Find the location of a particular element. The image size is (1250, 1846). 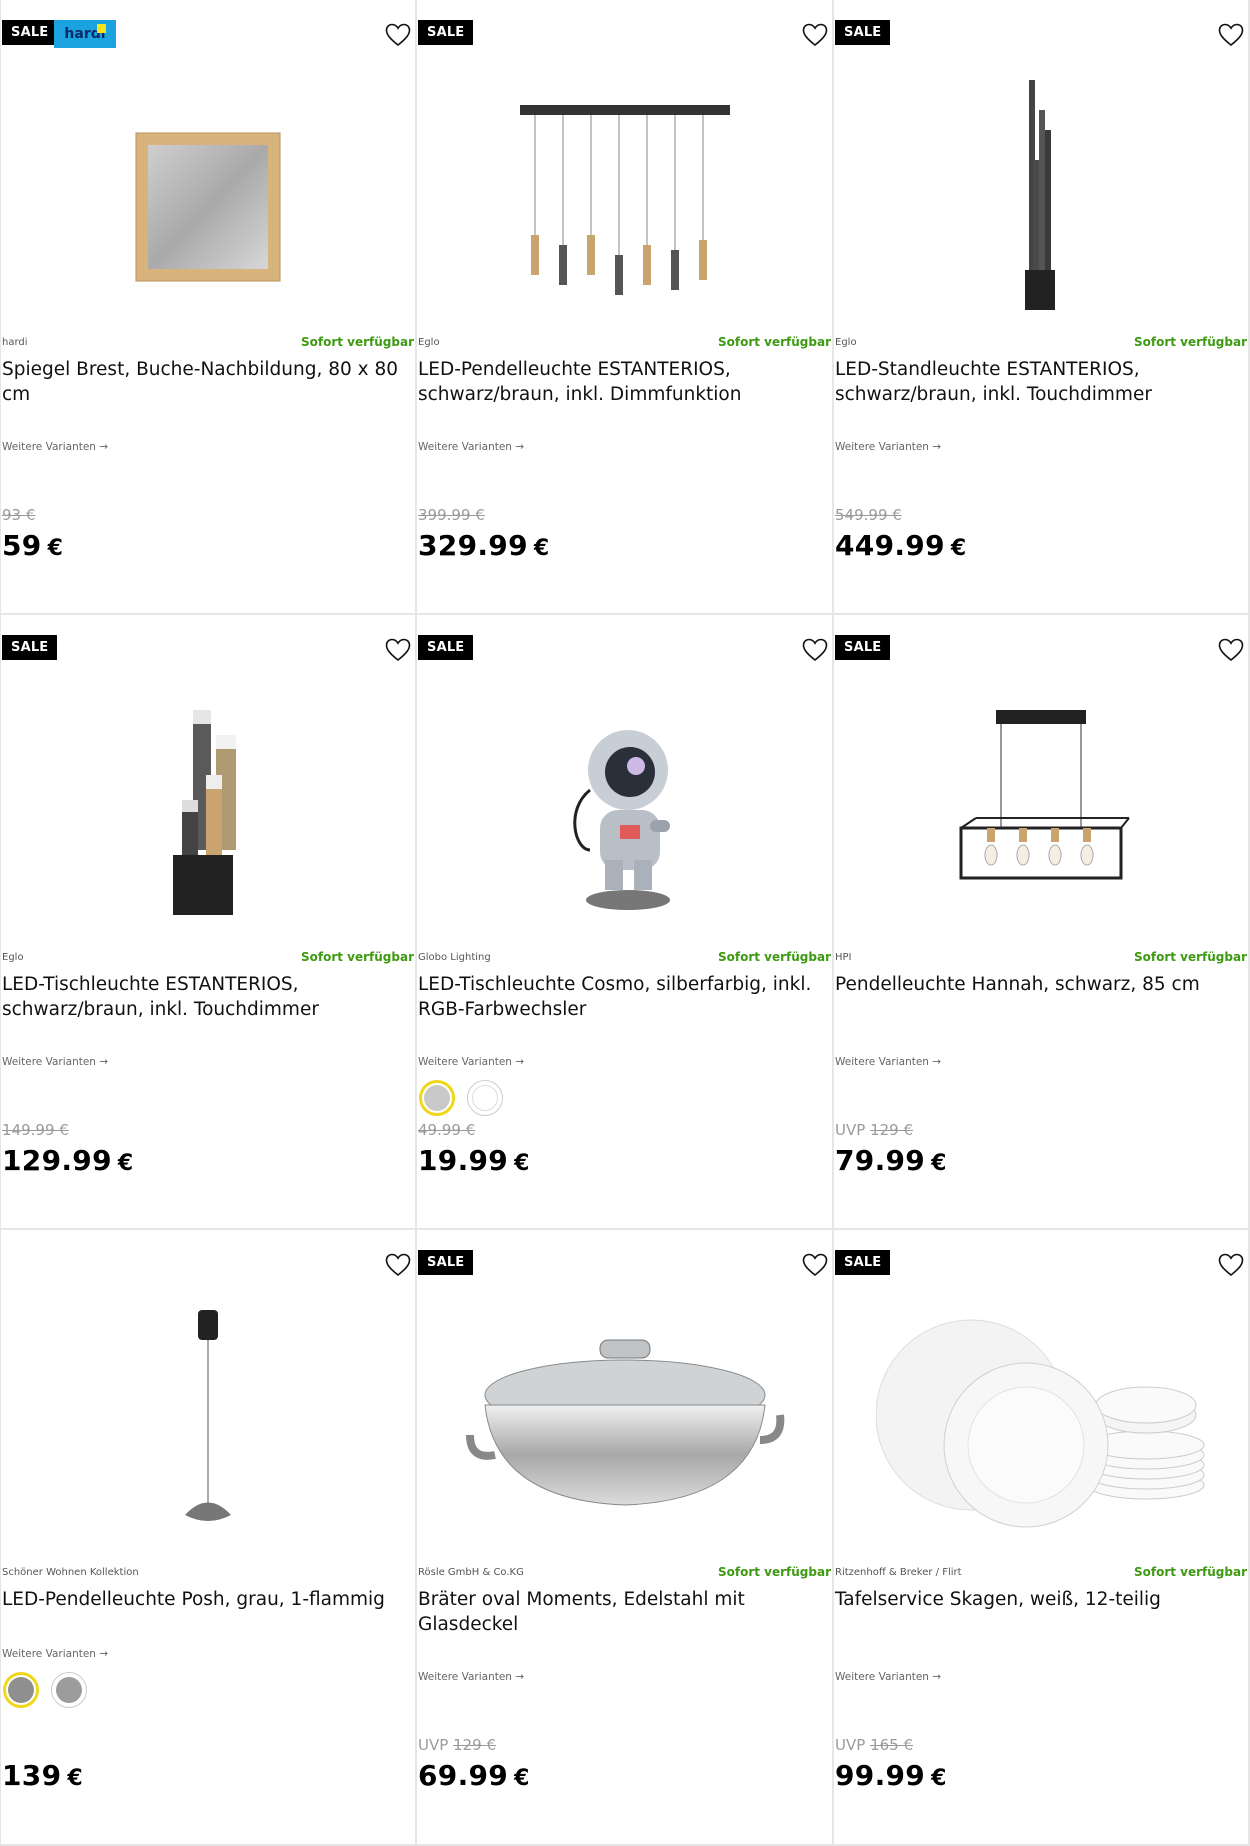

strikethrough-price: 399.99 € is located at coordinates (451, 515).